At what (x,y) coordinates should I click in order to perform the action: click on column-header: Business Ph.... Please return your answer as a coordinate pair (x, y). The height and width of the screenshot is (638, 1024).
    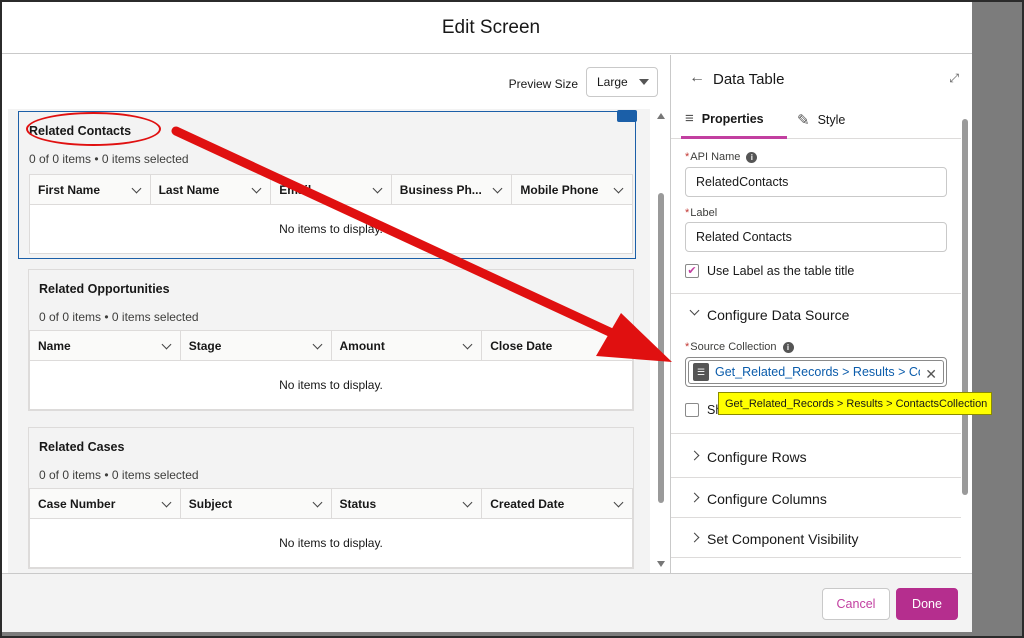
    Looking at the image, I should click on (452, 189).